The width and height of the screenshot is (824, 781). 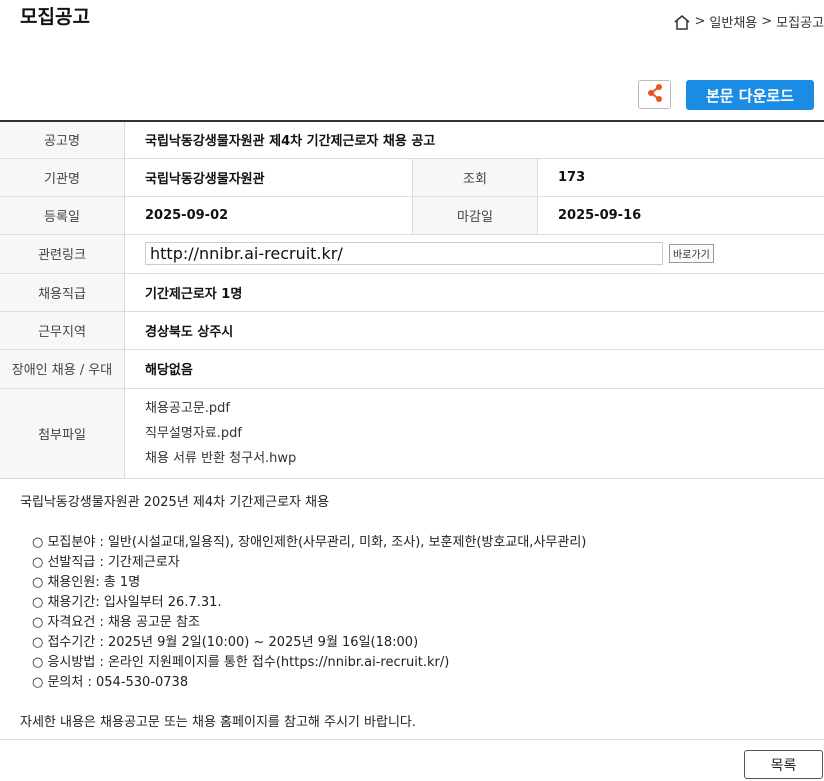 I want to click on file-link-3: 채용 서류 반환 청구서.hwp, so click(x=484, y=458).